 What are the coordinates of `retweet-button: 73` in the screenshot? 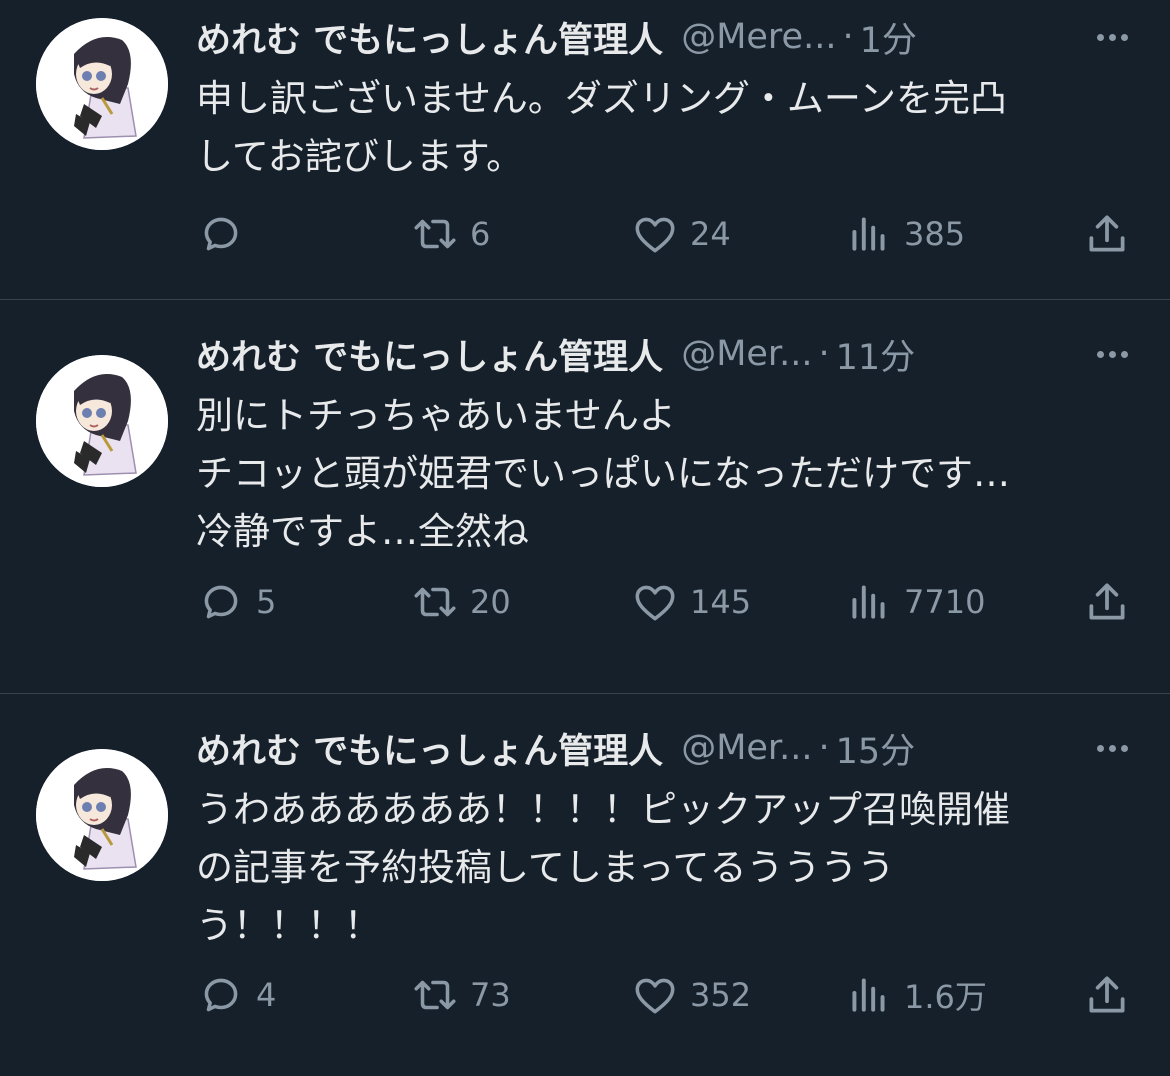 It's located at (460, 995).